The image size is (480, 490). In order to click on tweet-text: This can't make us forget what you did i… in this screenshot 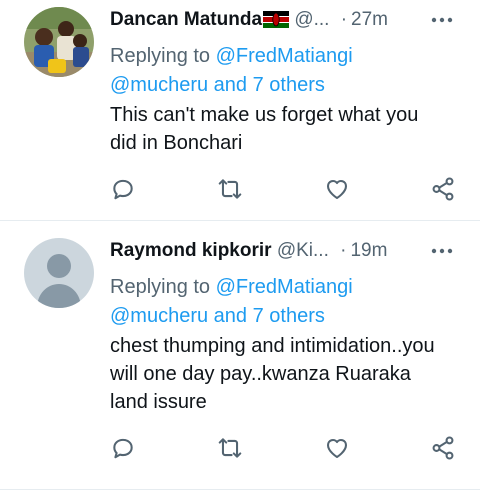, I will do `click(264, 129)`.